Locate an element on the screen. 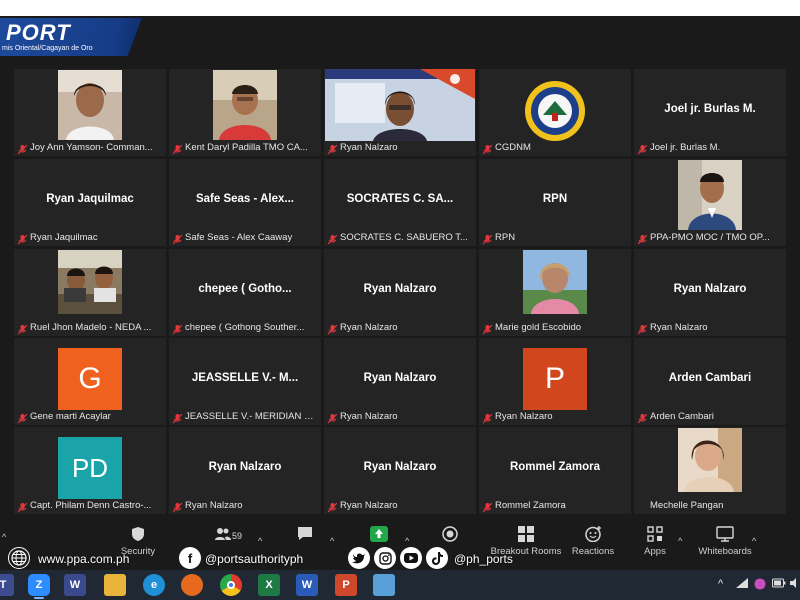 The image size is (800, 600). battery-icon is located at coordinates (779, 584).